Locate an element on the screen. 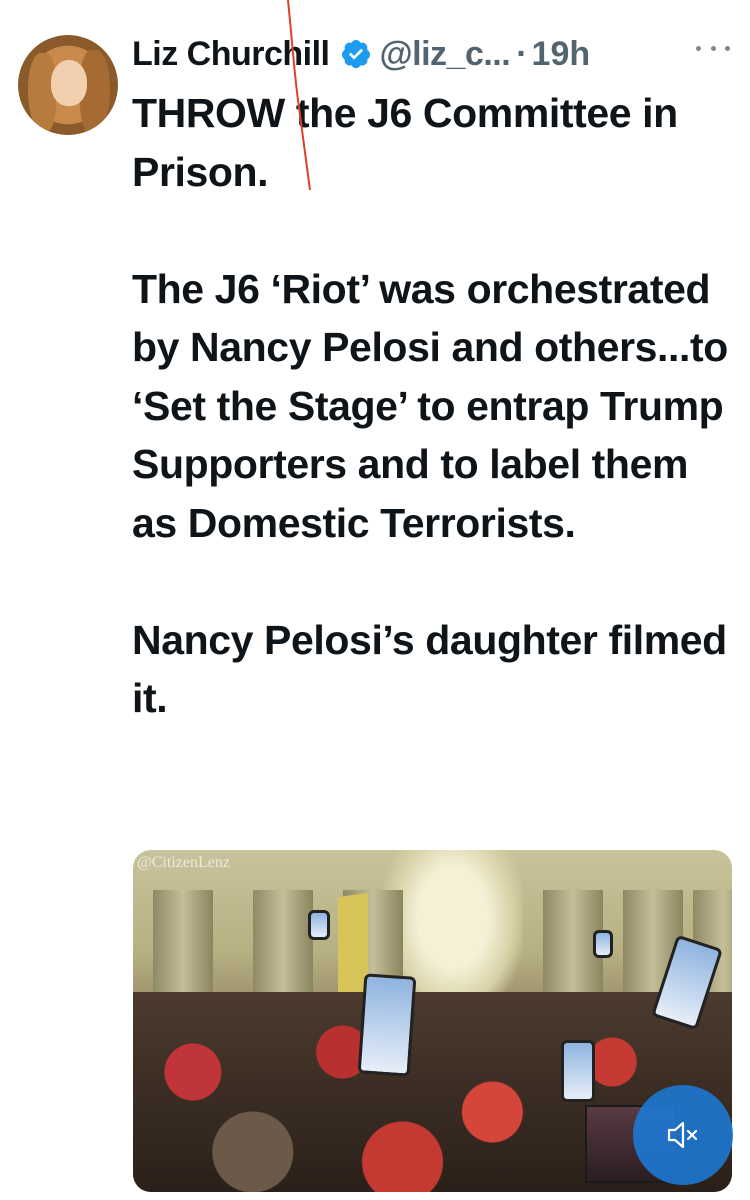 Image resolution: width=750 pixels, height=1200 pixels. avatar is located at coordinates (68, 85).